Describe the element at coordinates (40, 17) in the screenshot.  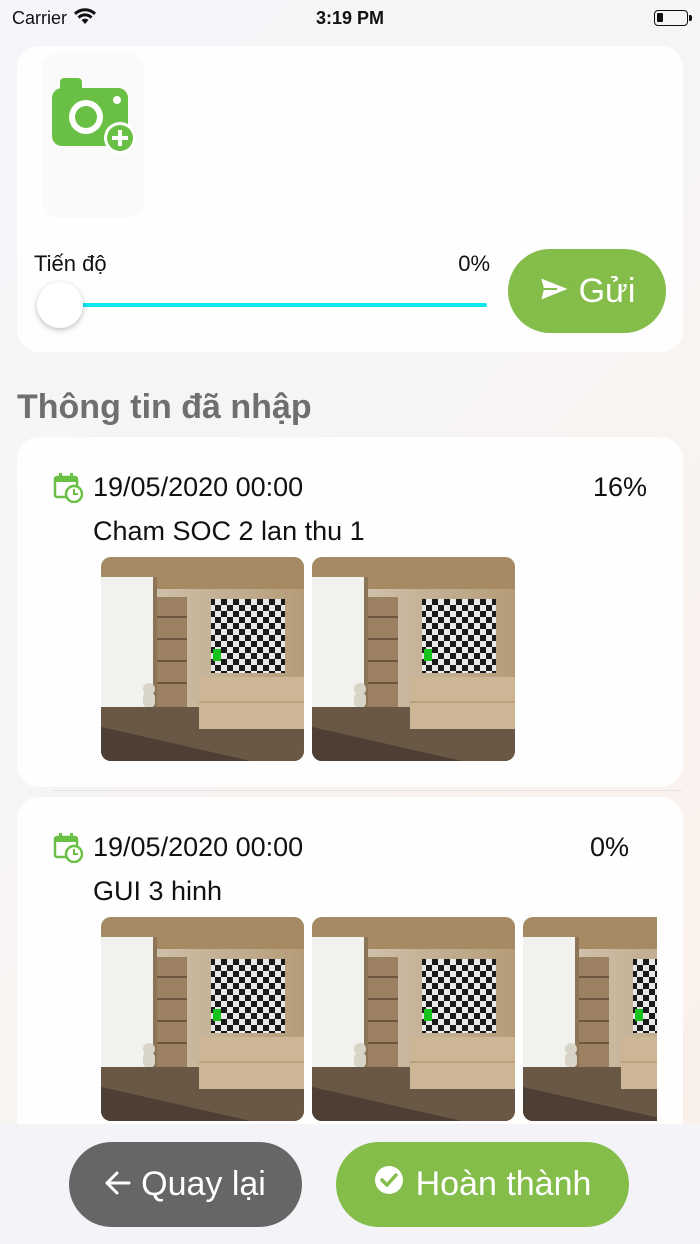
I see `carrier-label: Carrier` at that location.